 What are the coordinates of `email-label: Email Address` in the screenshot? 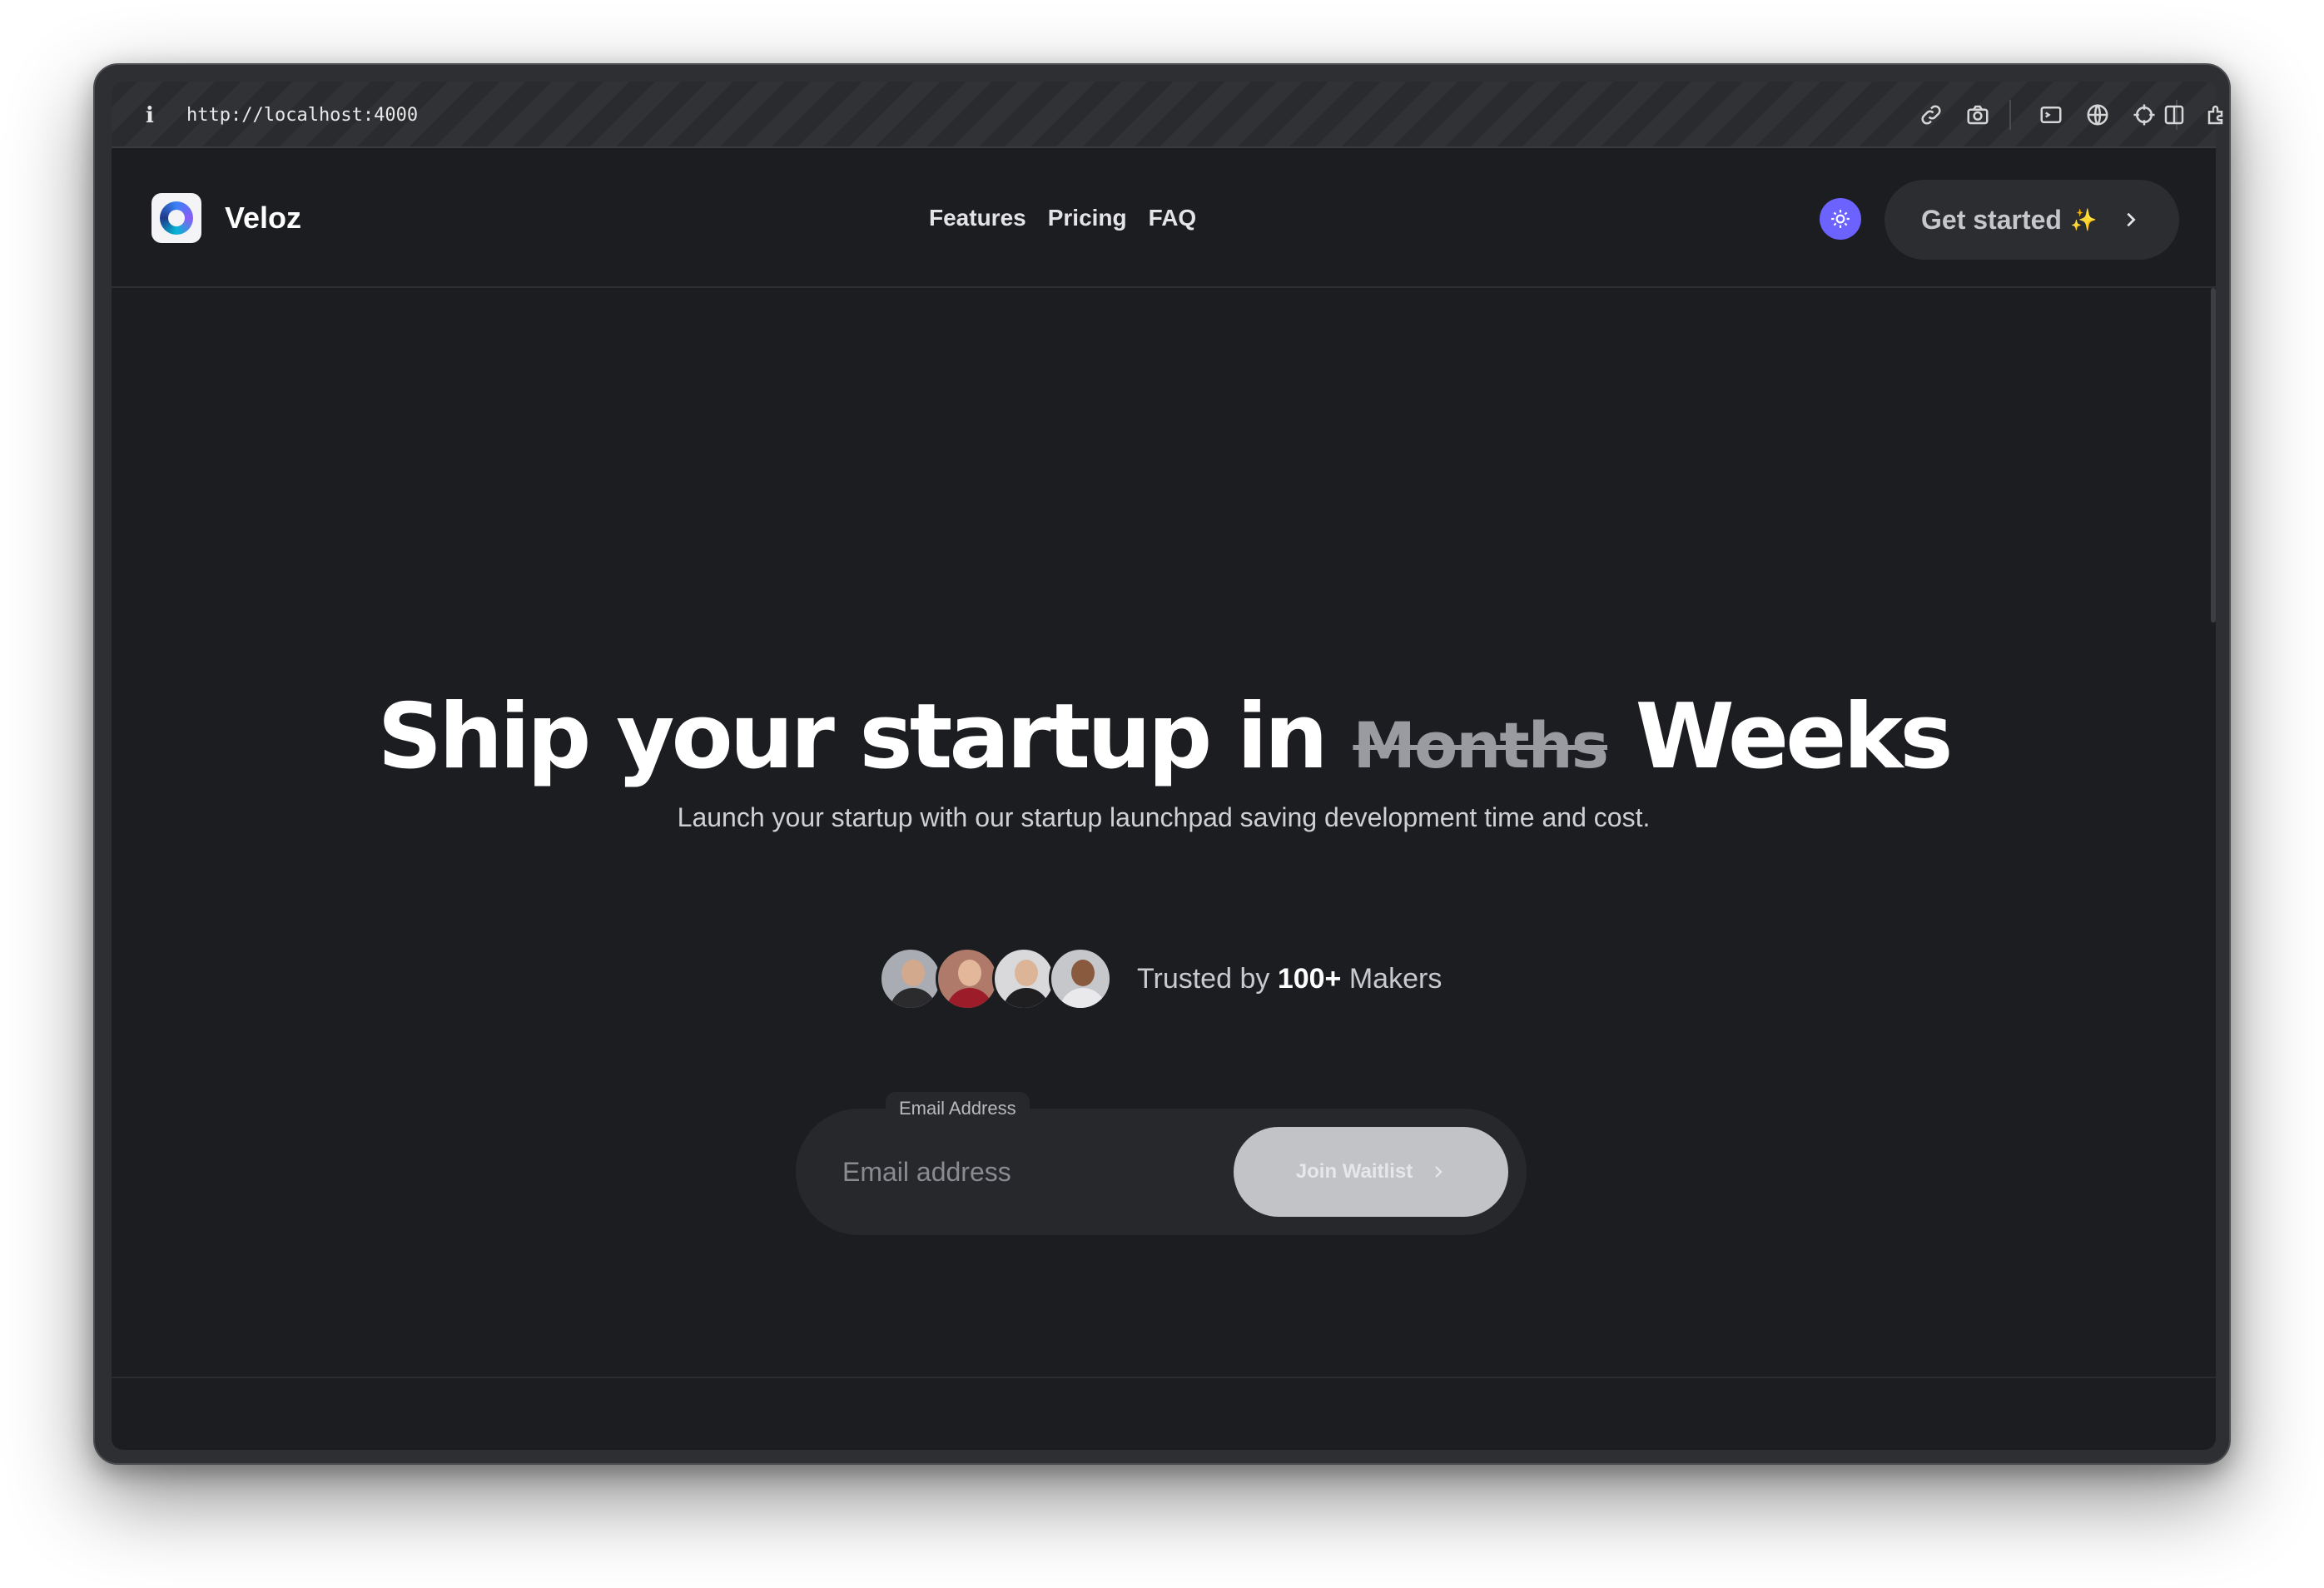 It's located at (958, 1108).